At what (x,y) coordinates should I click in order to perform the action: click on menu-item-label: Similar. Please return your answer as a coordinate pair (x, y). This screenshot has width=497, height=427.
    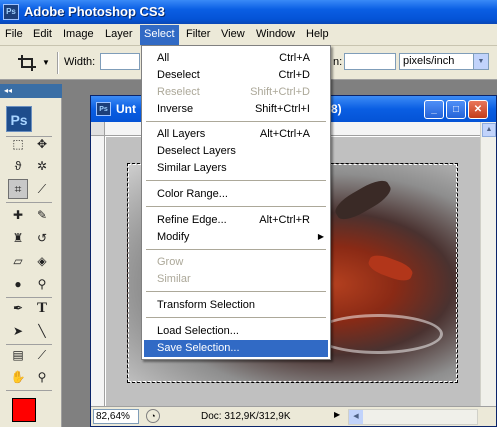
    Looking at the image, I should click on (174, 279).